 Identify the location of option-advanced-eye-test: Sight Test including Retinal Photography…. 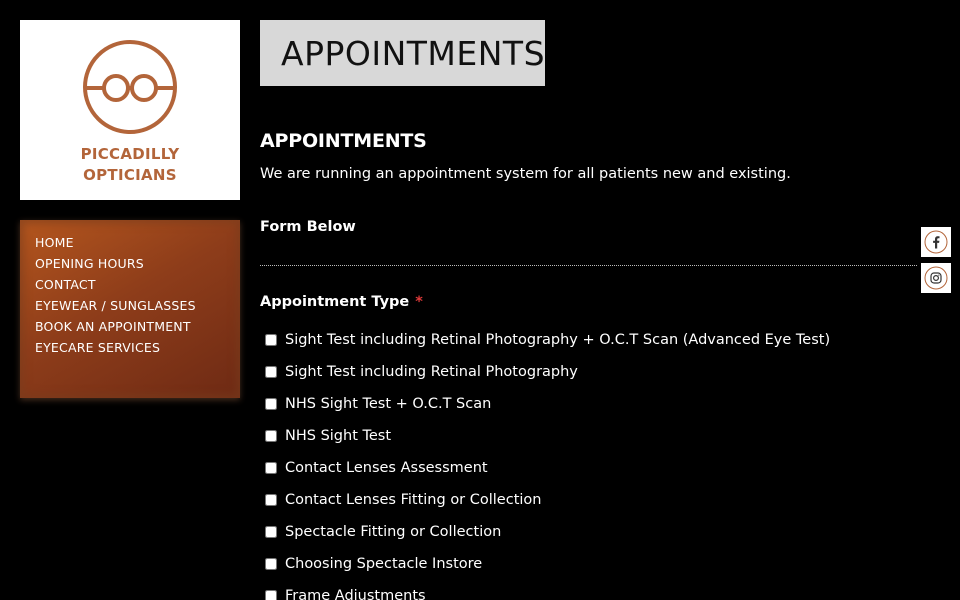
(546, 340).